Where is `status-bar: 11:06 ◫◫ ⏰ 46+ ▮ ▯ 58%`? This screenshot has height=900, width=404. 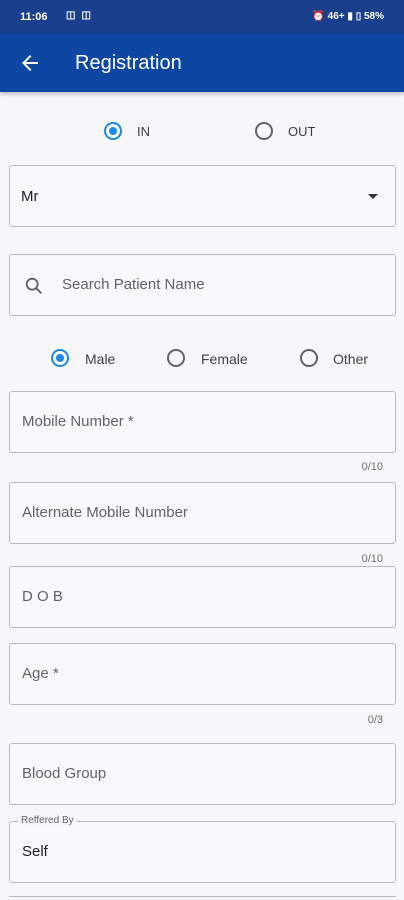
status-bar: 11:06 ◫◫ ⏰ 46+ ▮ ▯ 58% is located at coordinates (202, 17).